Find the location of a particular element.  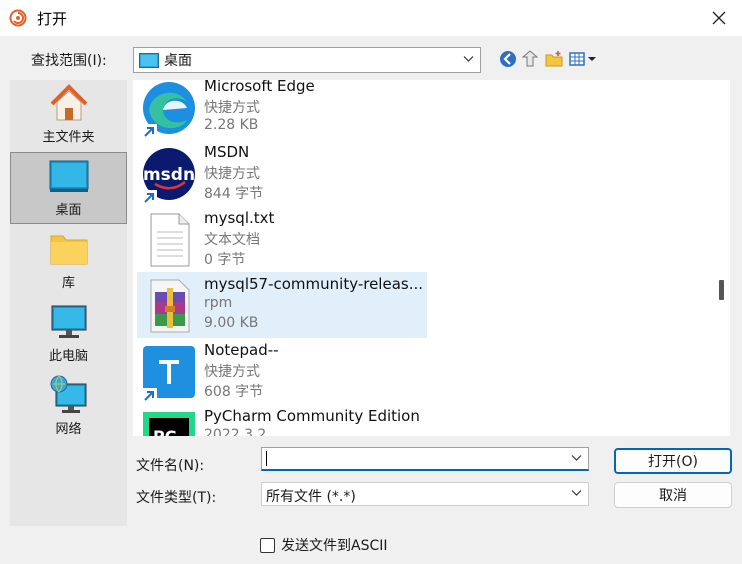

file-item: PC PyCharm Community Edition 2022.3.2 is located at coordinates (282, 420).